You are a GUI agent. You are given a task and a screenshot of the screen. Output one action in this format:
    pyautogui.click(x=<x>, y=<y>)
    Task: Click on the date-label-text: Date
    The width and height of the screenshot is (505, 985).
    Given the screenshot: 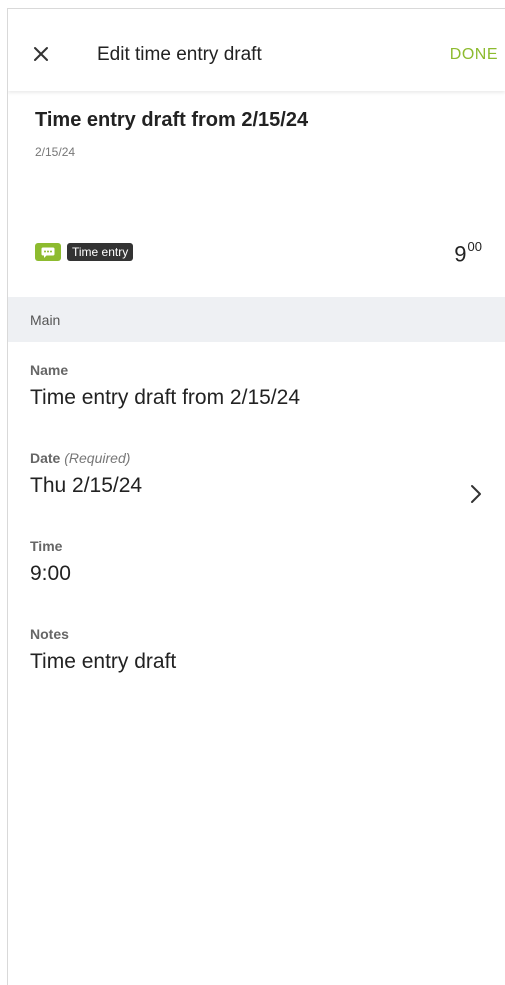 What is the action you would take?
    pyautogui.click(x=45, y=458)
    